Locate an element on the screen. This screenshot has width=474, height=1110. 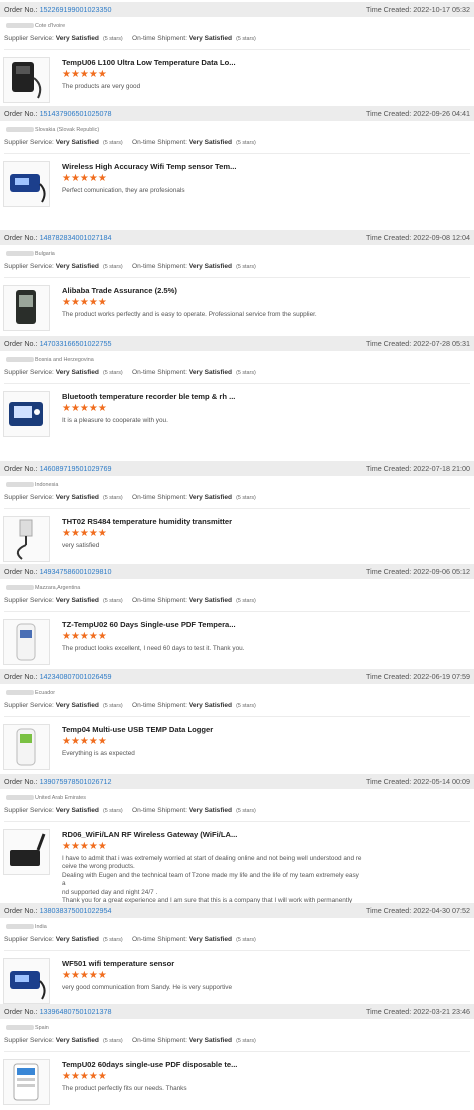
order-number-link: 147033166501022755 is located at coordinates (76, 343).